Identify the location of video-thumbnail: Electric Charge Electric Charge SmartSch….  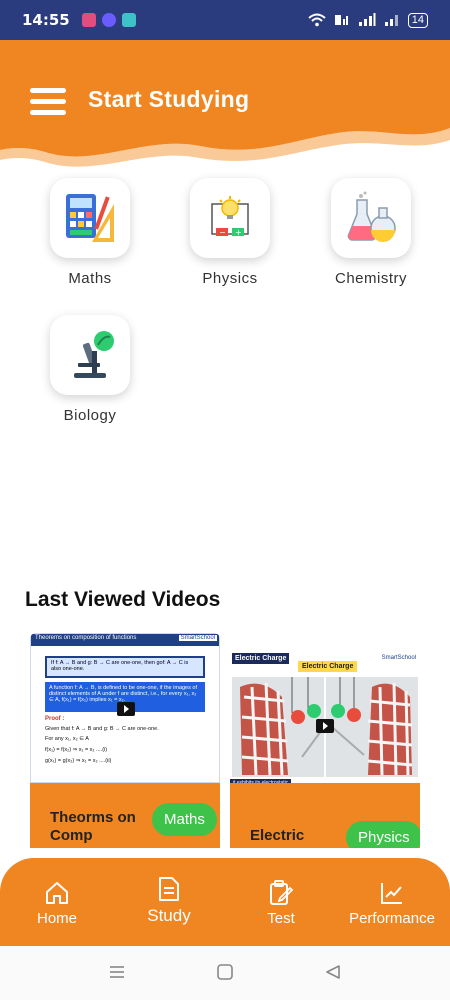
(325, 710).